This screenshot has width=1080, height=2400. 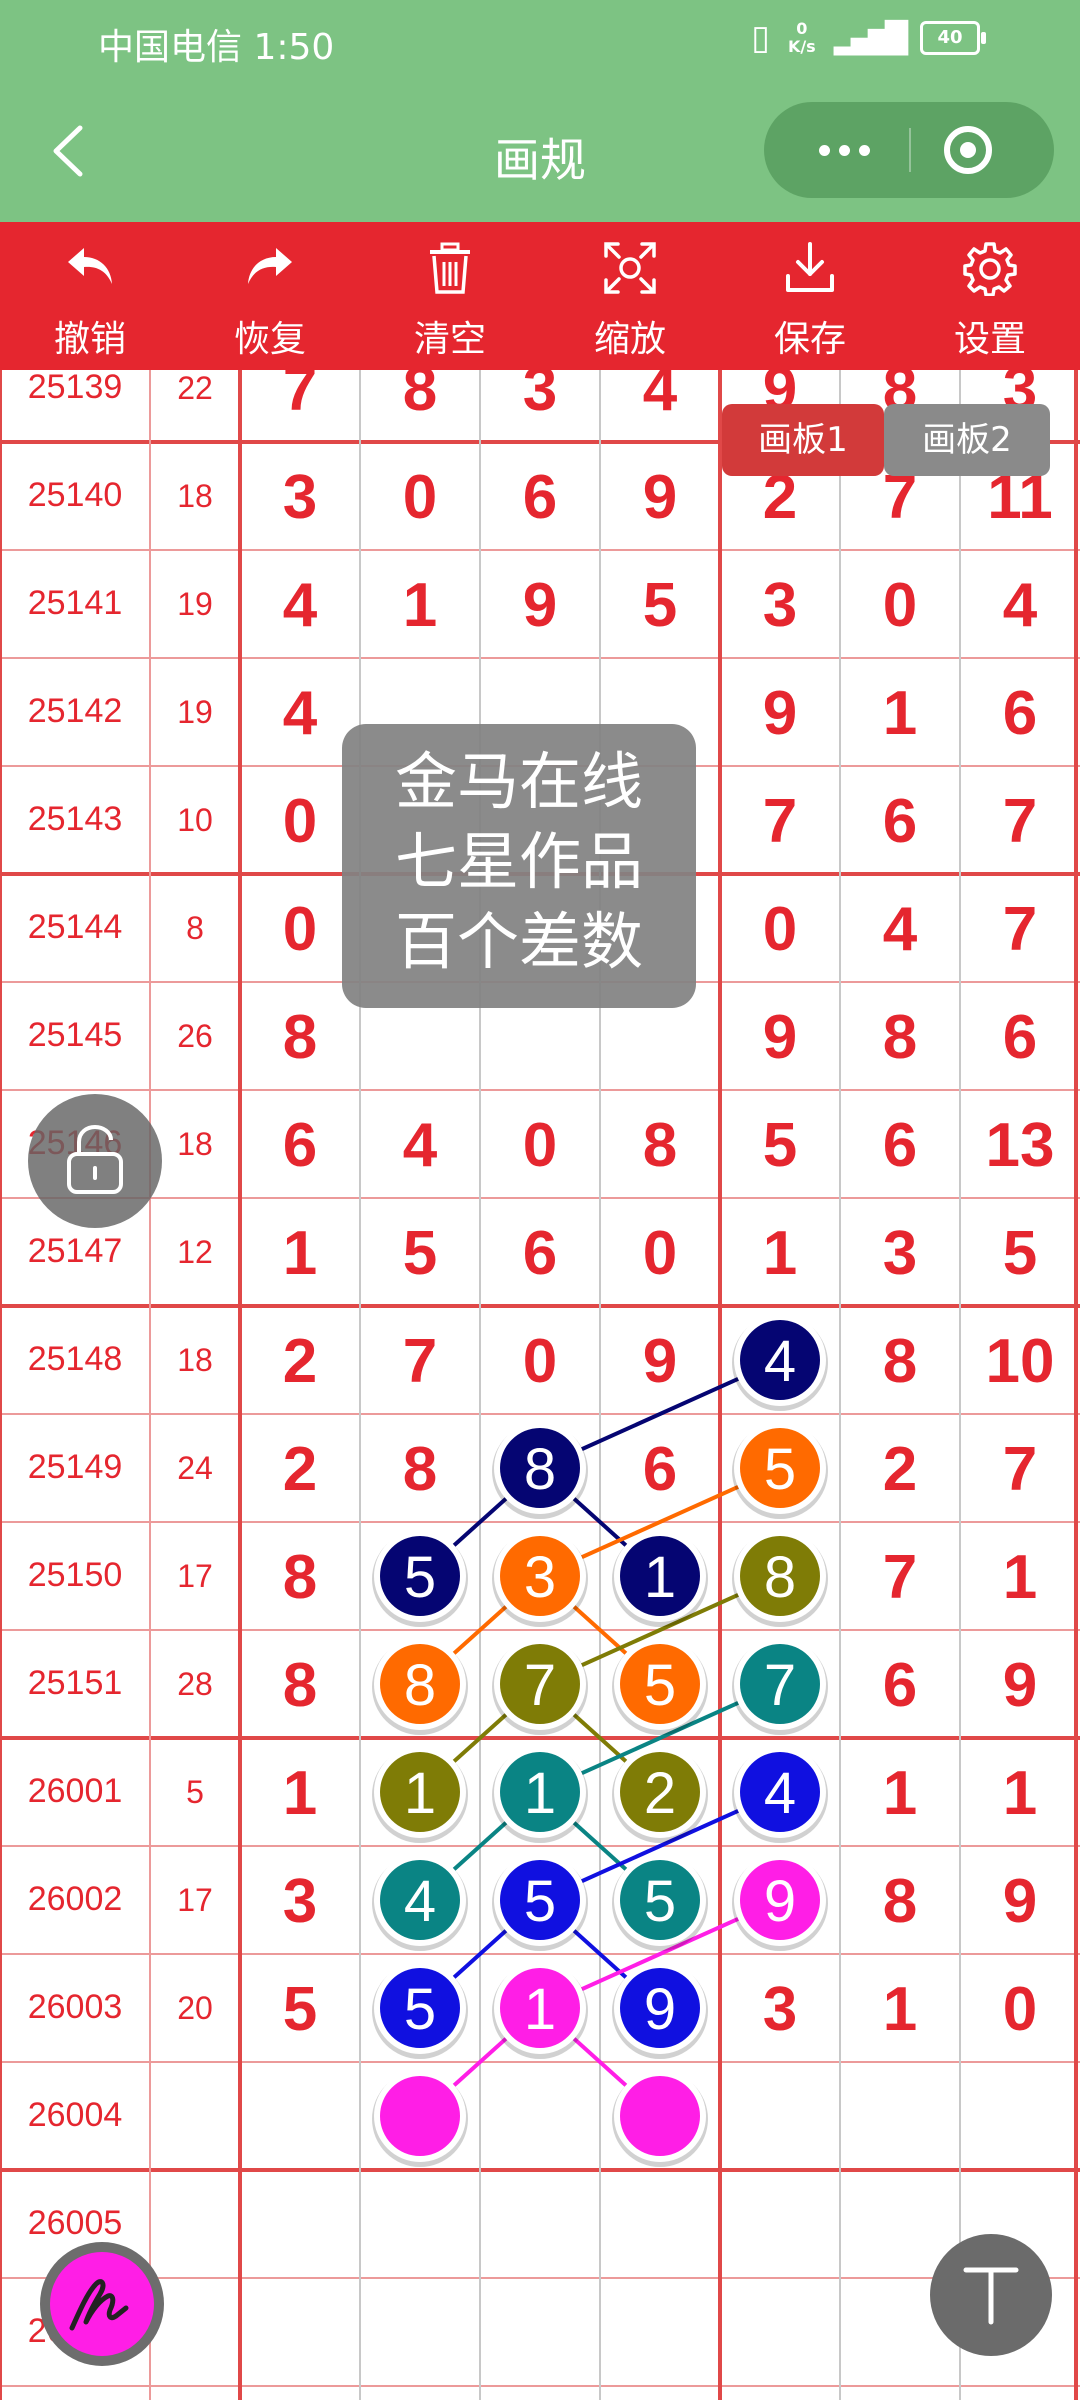 What do you see at coordinates (990, 296) in the screenshot?
I see `settings-button: 设置` at bounding box center [990, 296].